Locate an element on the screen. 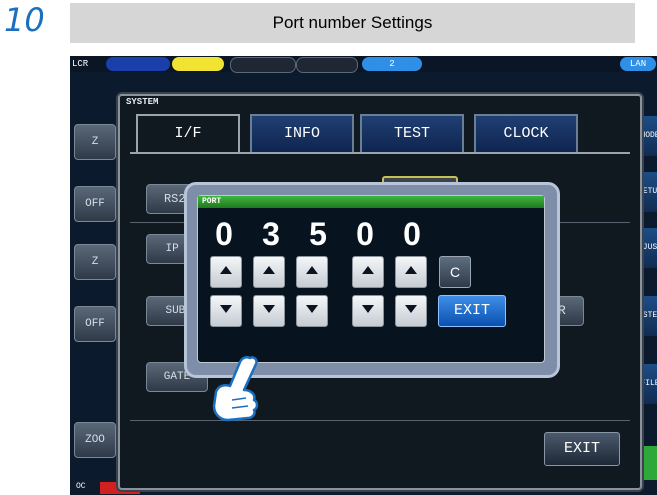 This screenshot has width=657, height=495. pointing-hand-icon is located at coordinates (240, 393).